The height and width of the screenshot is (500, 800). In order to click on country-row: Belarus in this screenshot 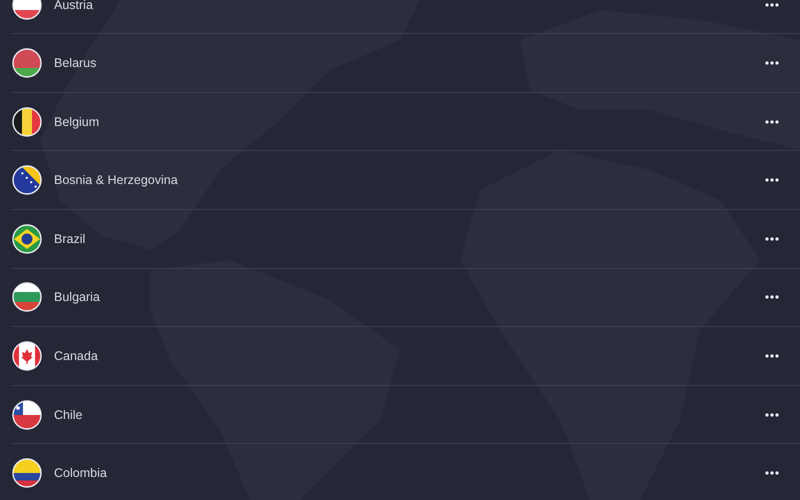, I will do `click(406, 63)`.